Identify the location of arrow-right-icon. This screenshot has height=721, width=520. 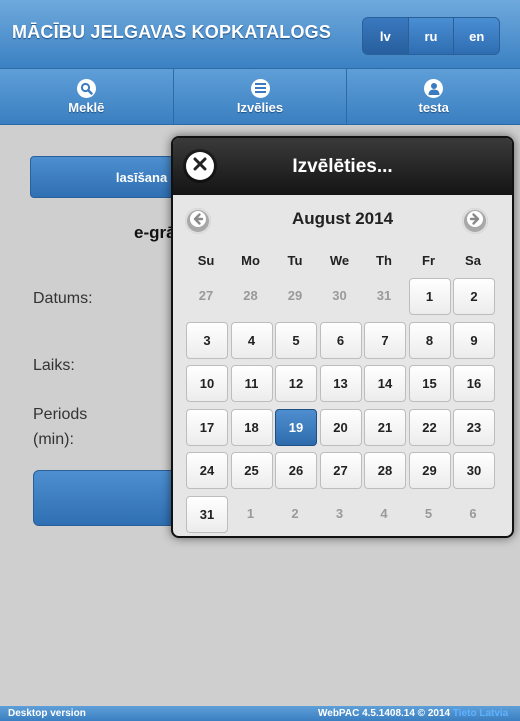
(475, 221).